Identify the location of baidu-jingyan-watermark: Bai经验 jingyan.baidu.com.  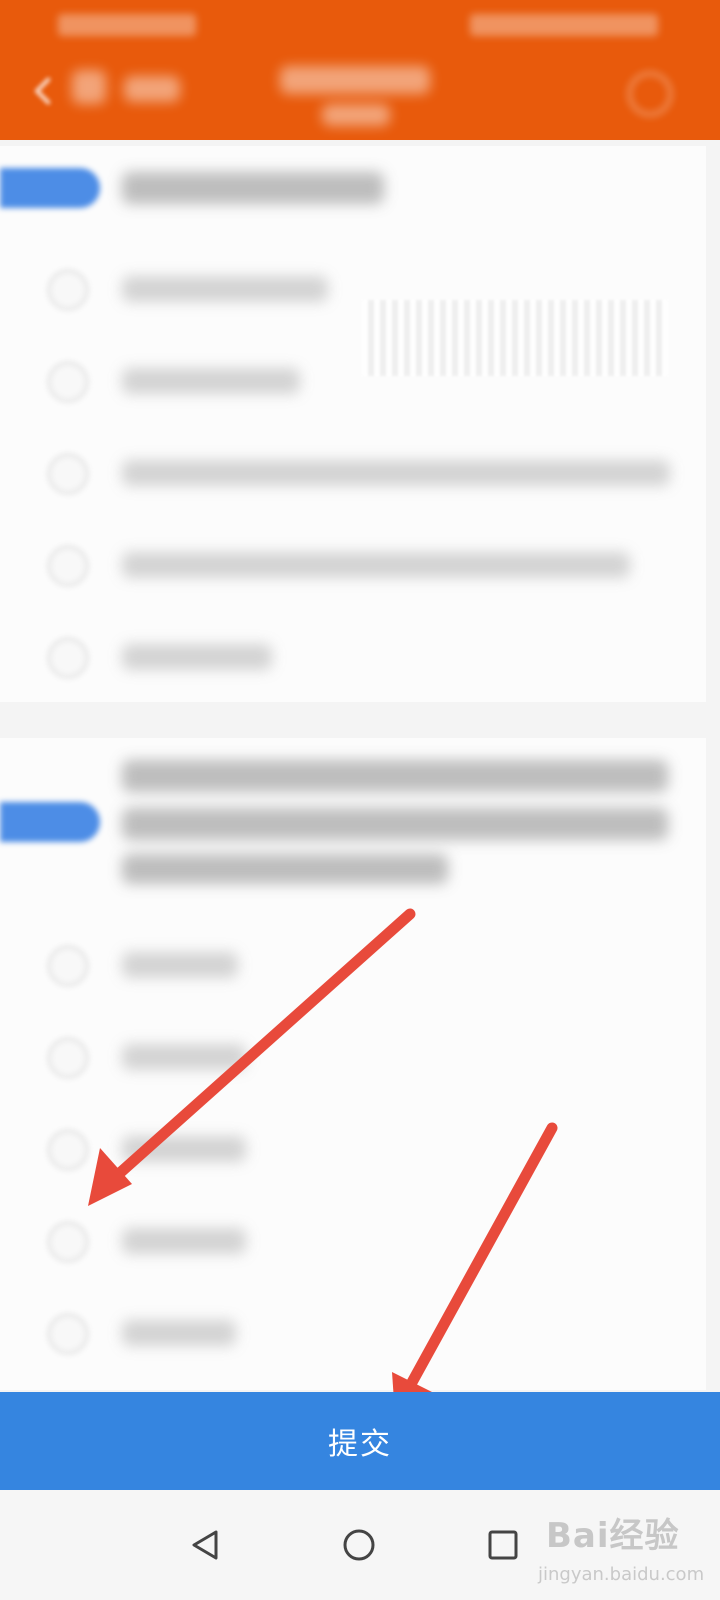
(623, 1544).